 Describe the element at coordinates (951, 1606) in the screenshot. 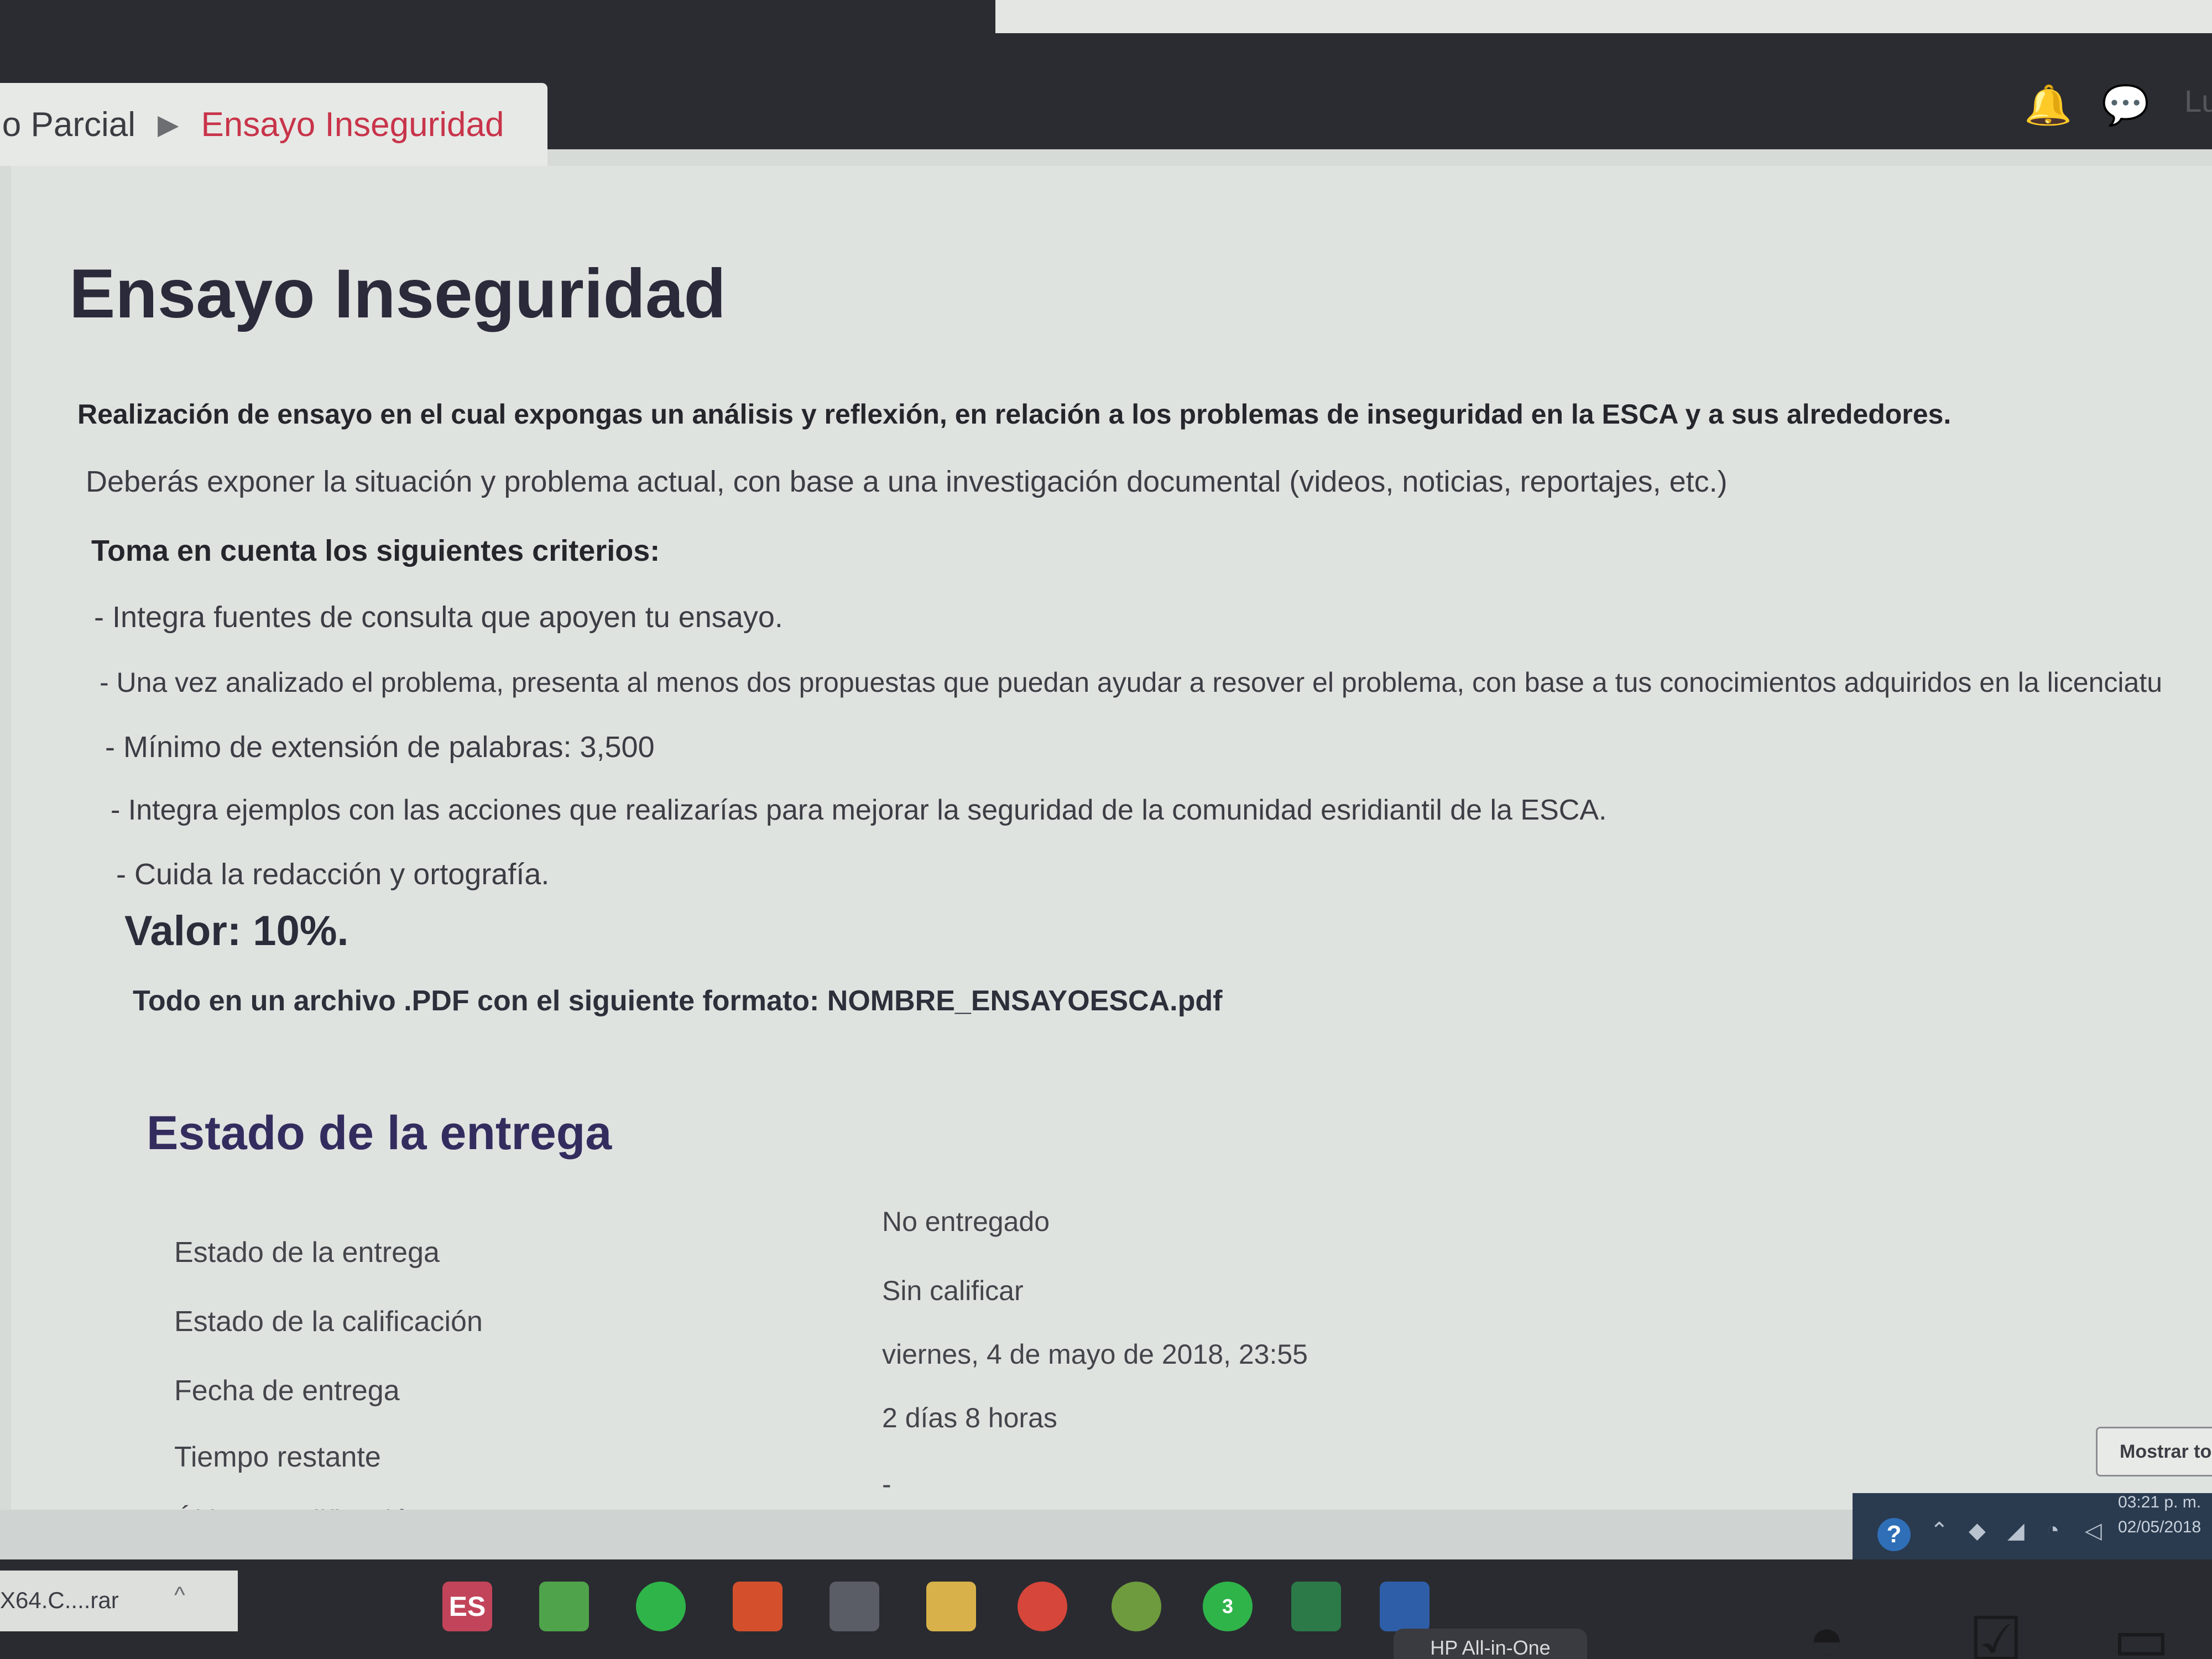

I see `file-explorer-icon` at that location.